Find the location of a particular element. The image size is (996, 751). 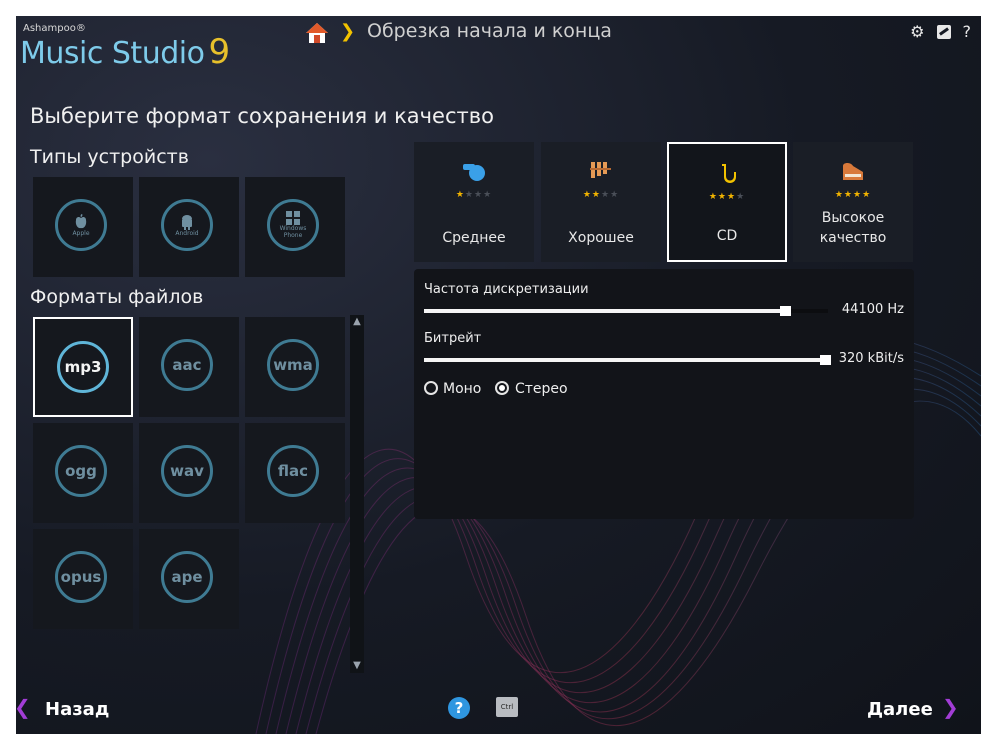

device-caption: Windows Phone is located at coordinates (293, 232).